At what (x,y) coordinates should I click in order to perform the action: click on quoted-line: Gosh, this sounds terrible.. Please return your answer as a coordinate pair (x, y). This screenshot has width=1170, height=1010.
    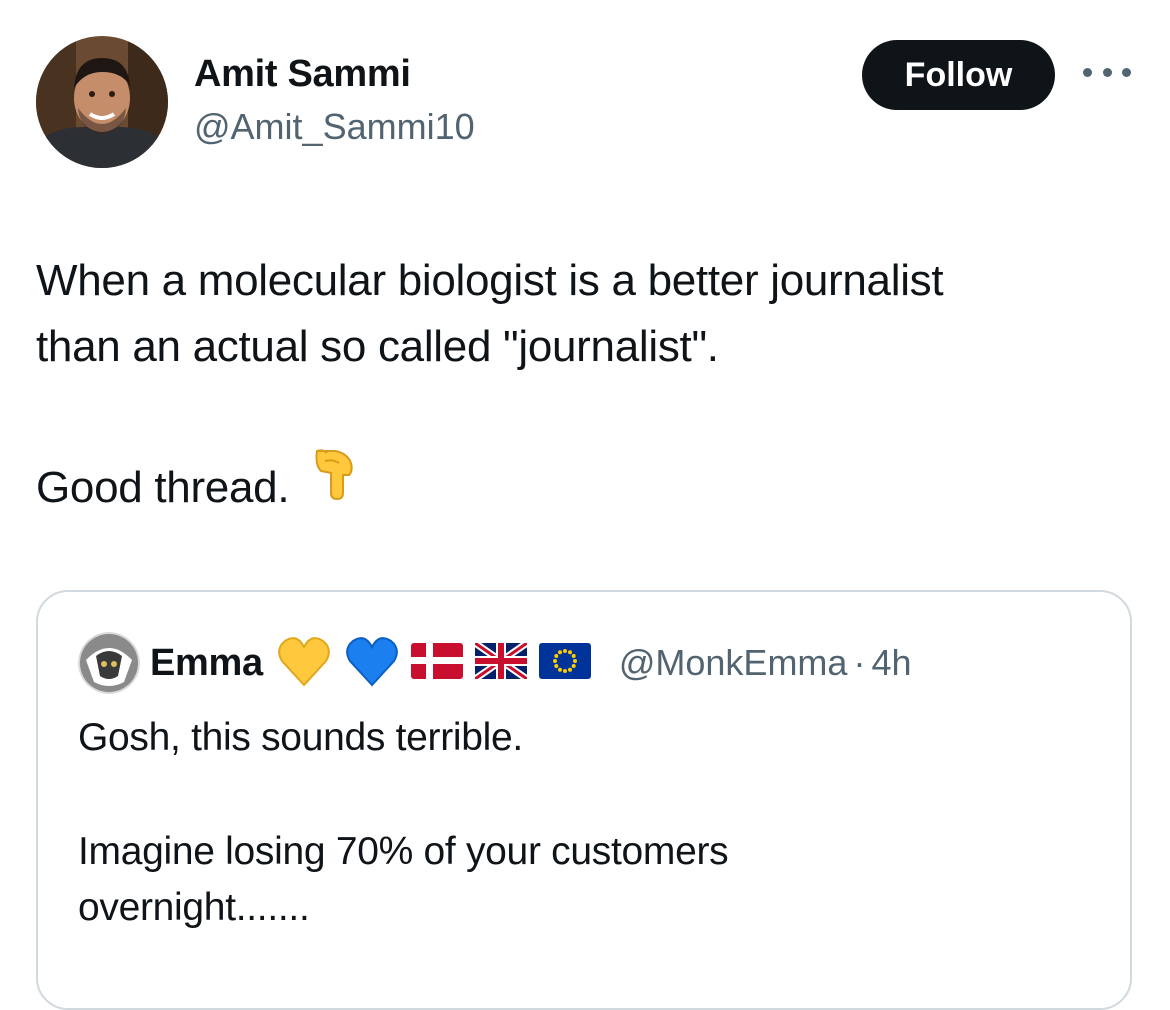
    Looking at the image, I should click on (300, 737).